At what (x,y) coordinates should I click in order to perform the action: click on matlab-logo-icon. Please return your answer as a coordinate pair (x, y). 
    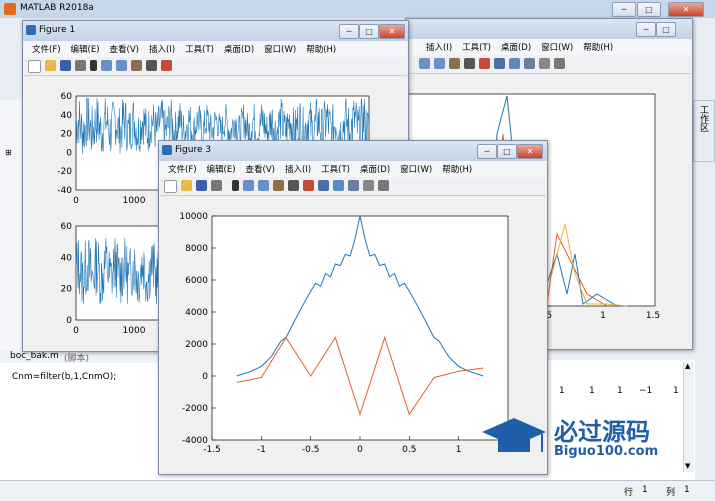
    Looking at the image, I should click on (10, 9).